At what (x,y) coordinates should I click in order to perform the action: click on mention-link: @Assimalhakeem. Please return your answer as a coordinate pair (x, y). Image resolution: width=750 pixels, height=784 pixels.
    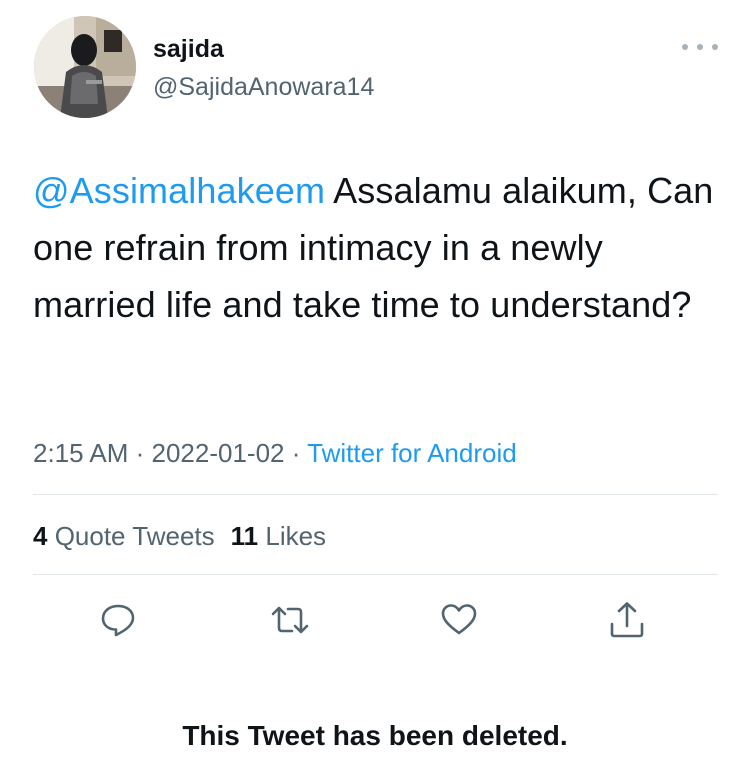
    Looking at the image, I should click on (179, 190).